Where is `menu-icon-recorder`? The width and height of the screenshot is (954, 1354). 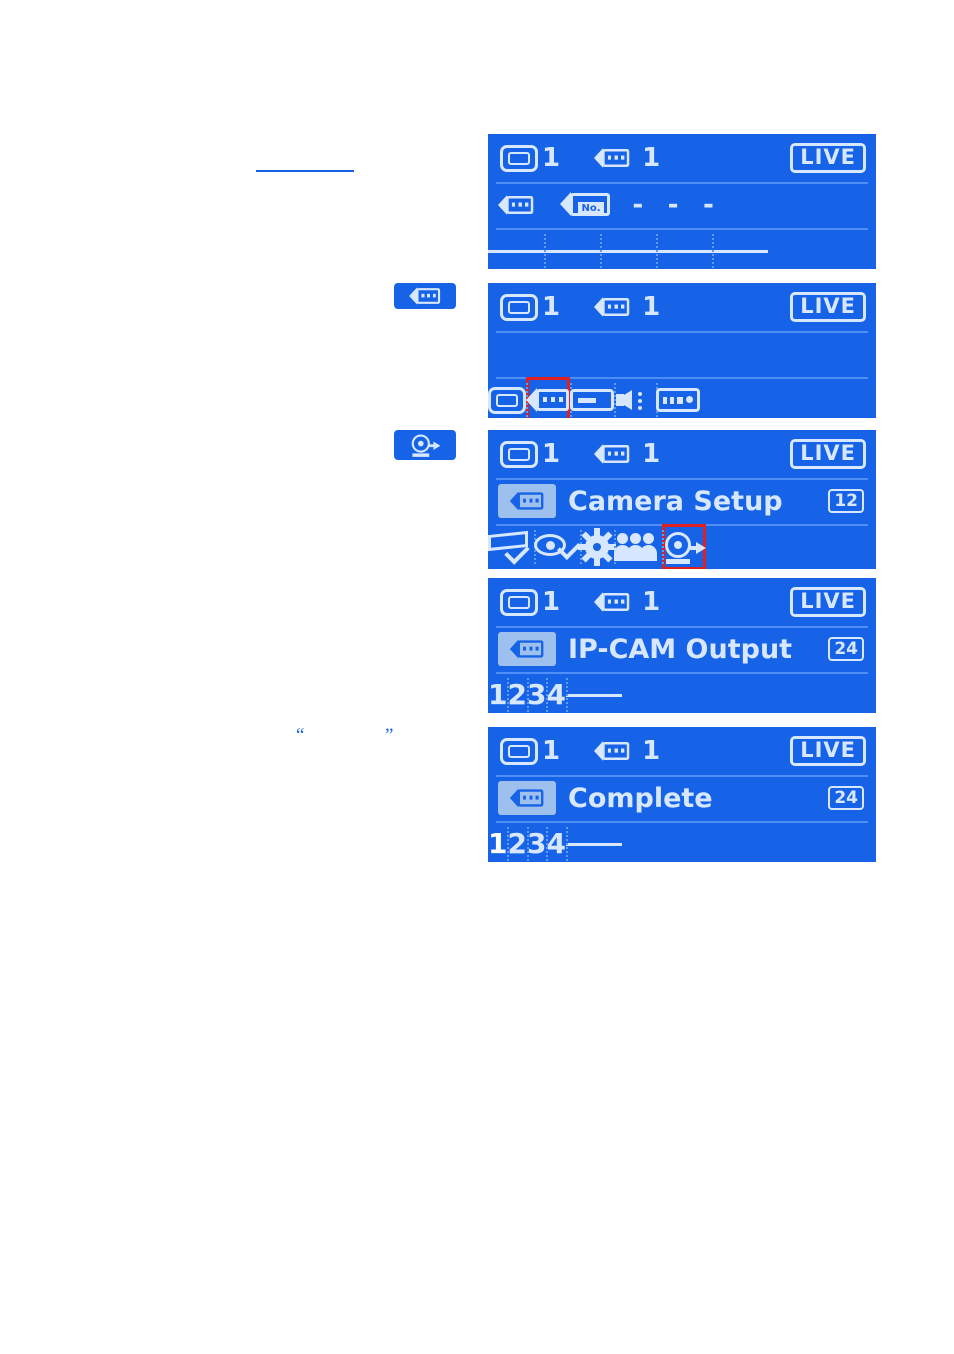 menu-icon-recorder is located at coordinates (592, 397).